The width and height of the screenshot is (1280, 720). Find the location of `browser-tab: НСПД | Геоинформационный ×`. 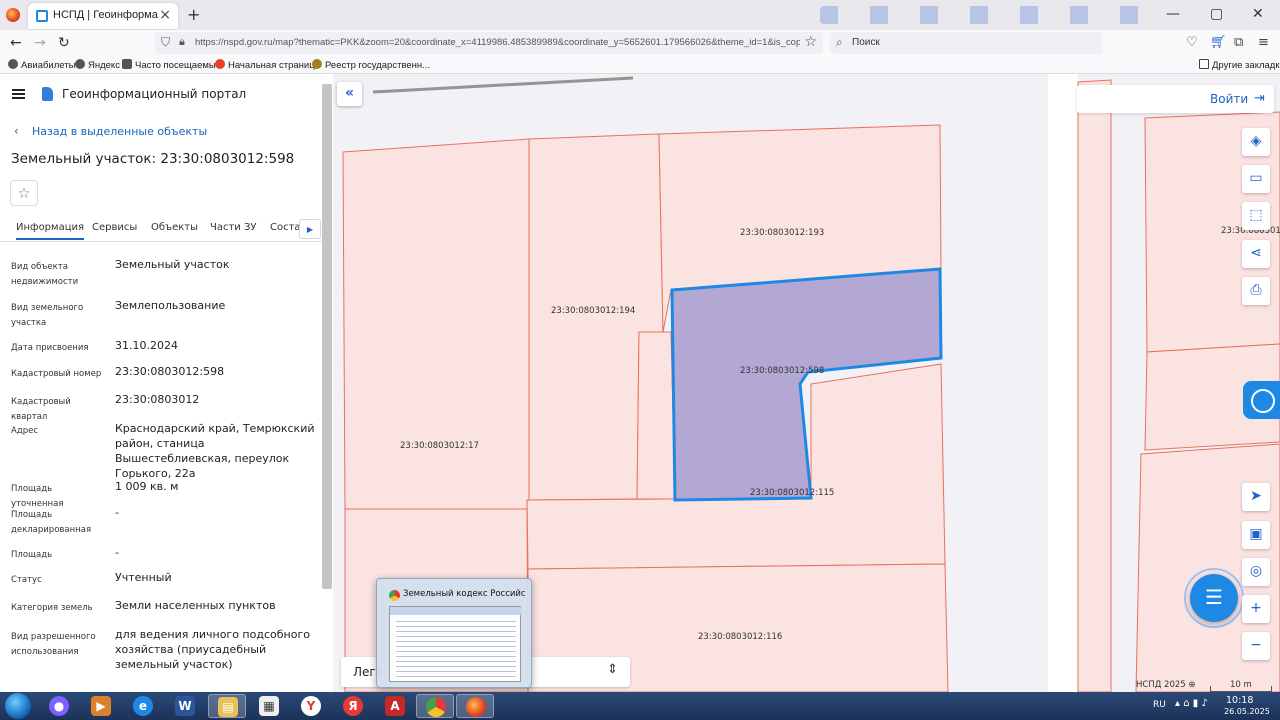

browser-tab: НСПД | Геоинформационный × is located at coordinates (103, 16).